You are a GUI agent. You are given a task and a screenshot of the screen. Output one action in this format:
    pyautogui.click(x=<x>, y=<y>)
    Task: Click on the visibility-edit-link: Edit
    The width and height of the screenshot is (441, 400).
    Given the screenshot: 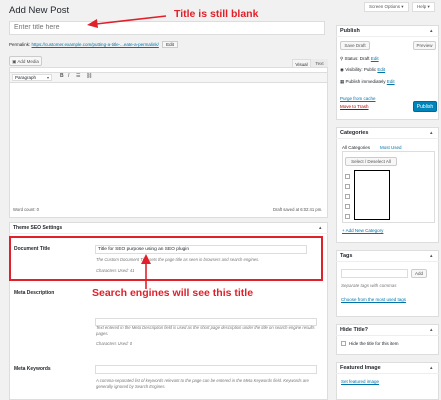 What is the action you would take?
    pyautogui.click(x=381, y=69)
    